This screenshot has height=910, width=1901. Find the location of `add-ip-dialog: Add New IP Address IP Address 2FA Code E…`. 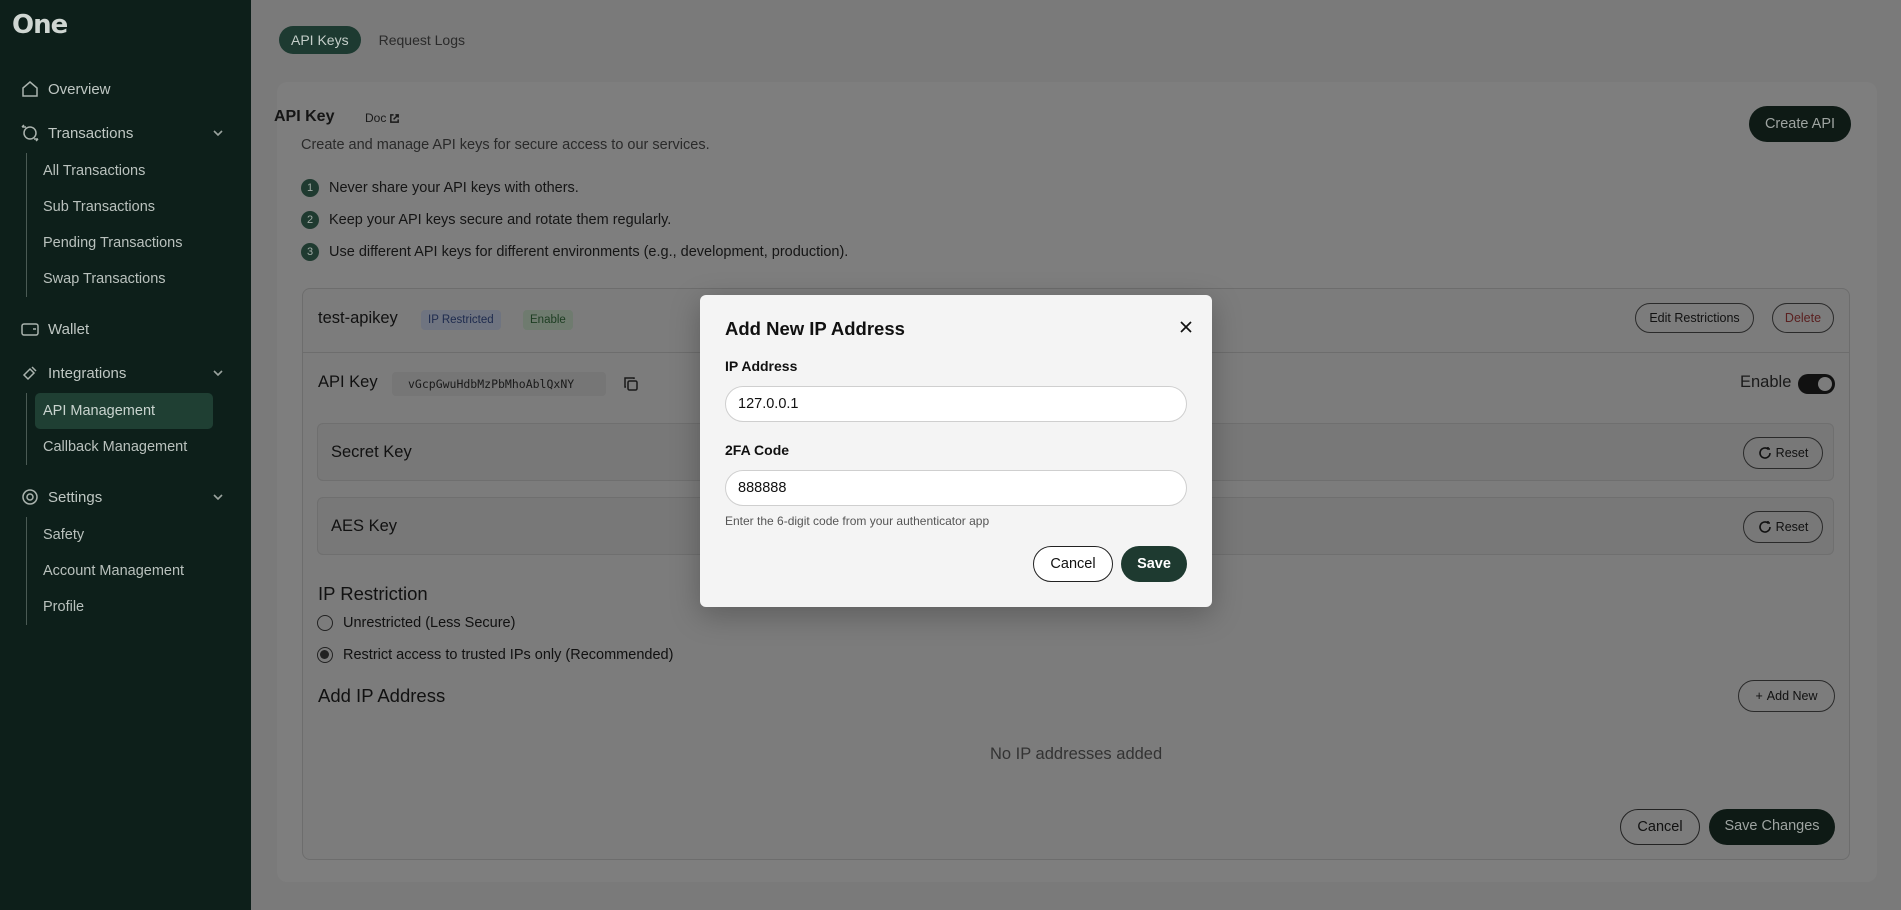

add-ip-dialog: Add New IP Address IP Address 2FA Code E… is located at coordinates (956, 451).